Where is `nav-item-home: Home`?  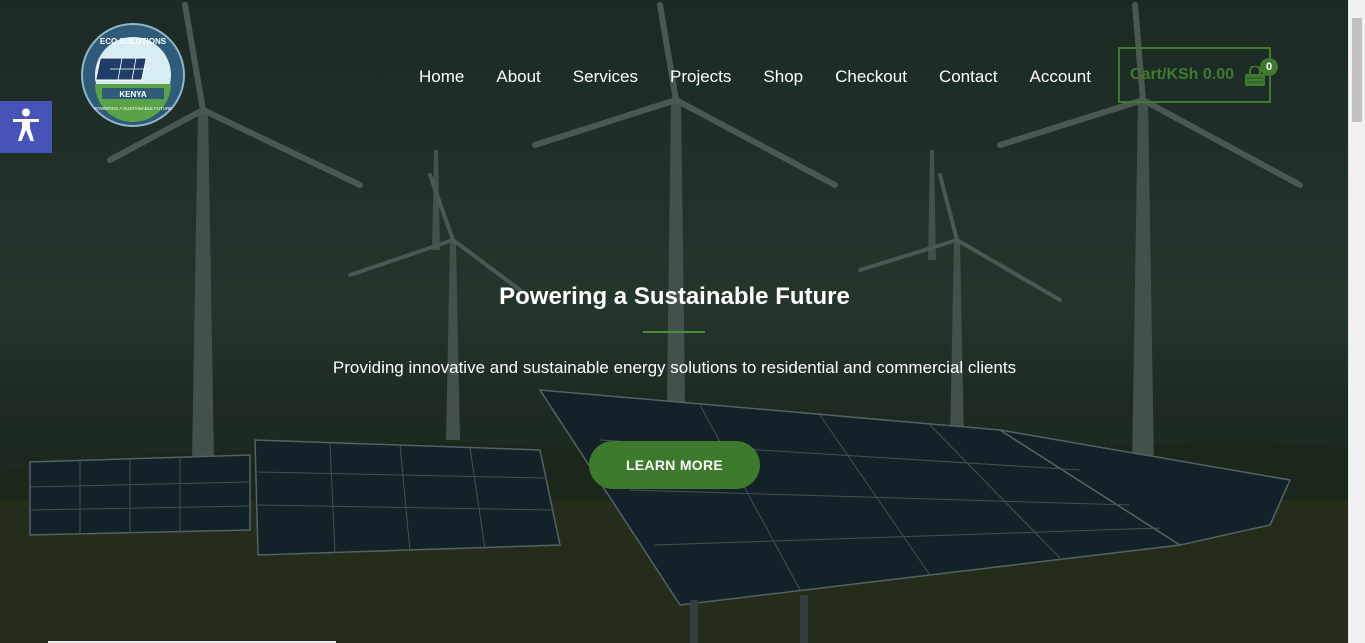 nav-item-home: Home is located at coordinates (441, 77).